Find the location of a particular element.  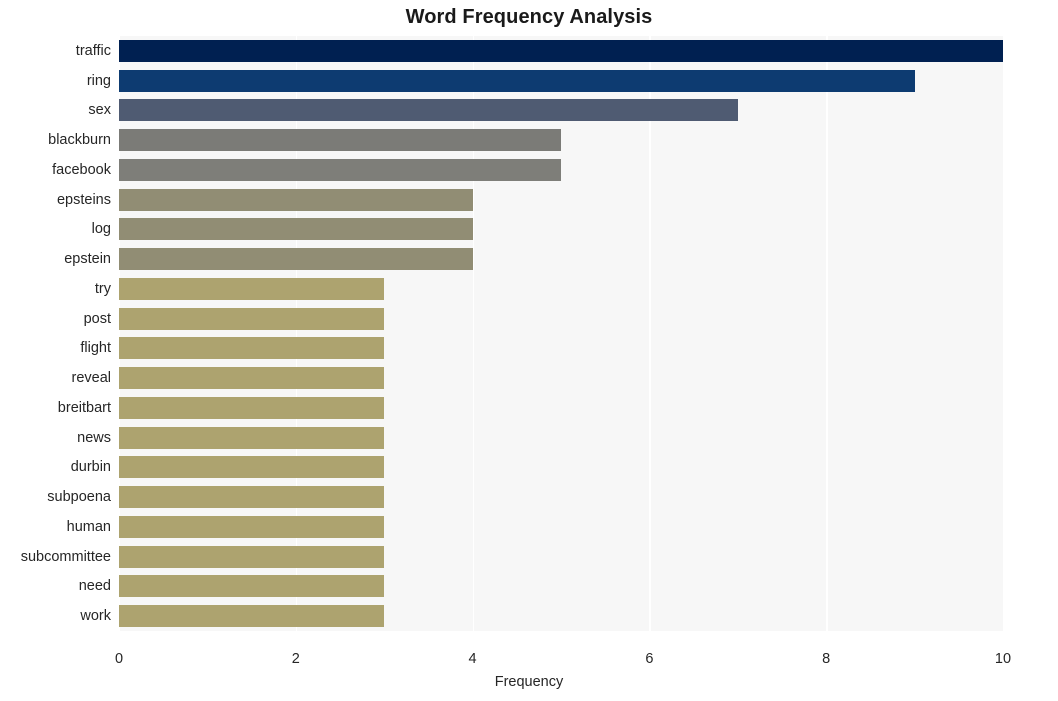

y-tick-label-subpoena: subpoena is located at coordinates (79, 497).